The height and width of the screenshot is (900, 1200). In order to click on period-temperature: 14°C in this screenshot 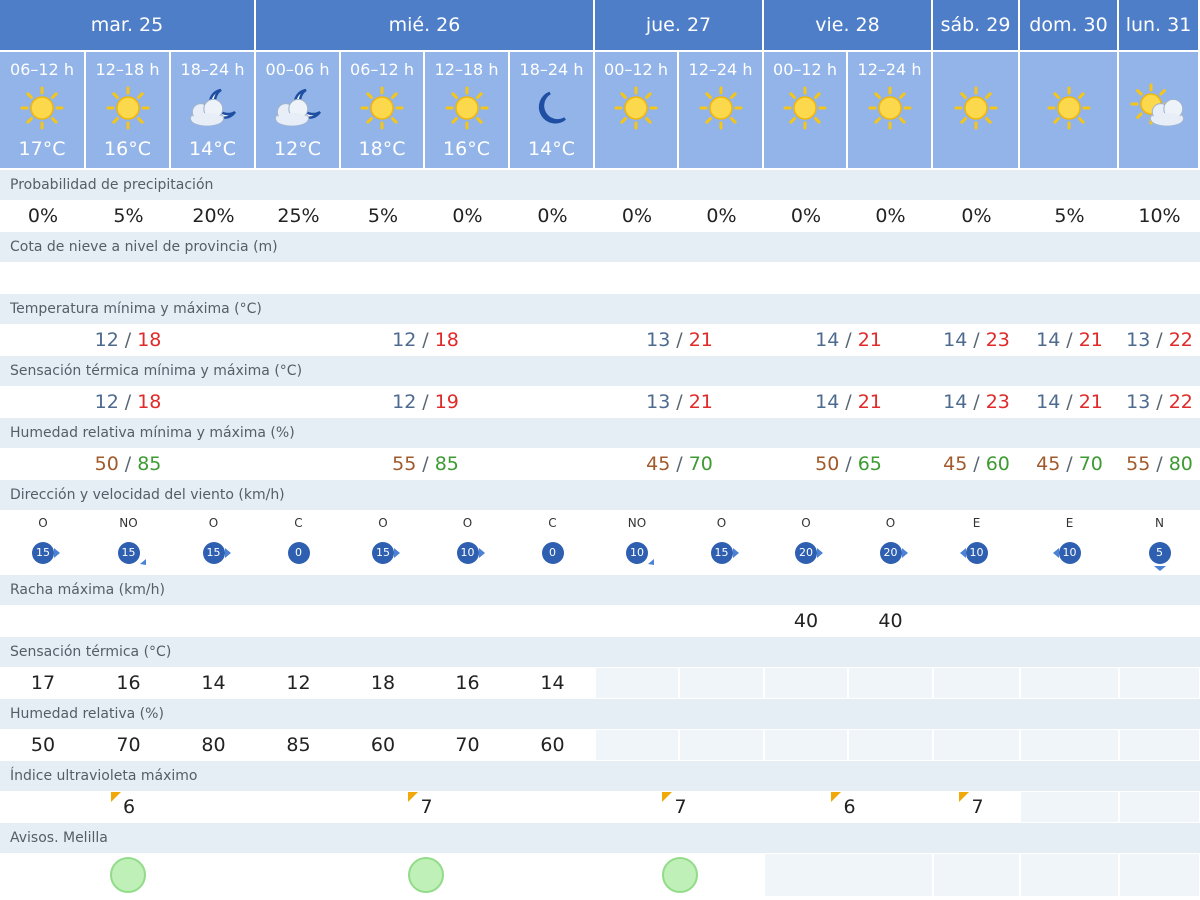, I will do `click(551, 149)`.